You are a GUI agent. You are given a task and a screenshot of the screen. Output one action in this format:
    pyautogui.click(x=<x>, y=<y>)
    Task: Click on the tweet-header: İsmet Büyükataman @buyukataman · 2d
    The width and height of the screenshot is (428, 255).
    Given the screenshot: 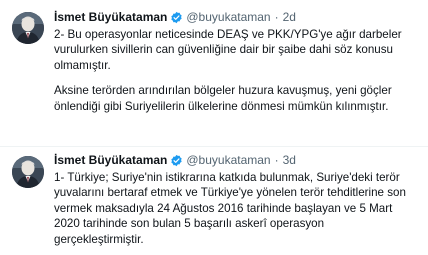 What is the action you would take?
    pyautogui.click(x=175, y=17)
    